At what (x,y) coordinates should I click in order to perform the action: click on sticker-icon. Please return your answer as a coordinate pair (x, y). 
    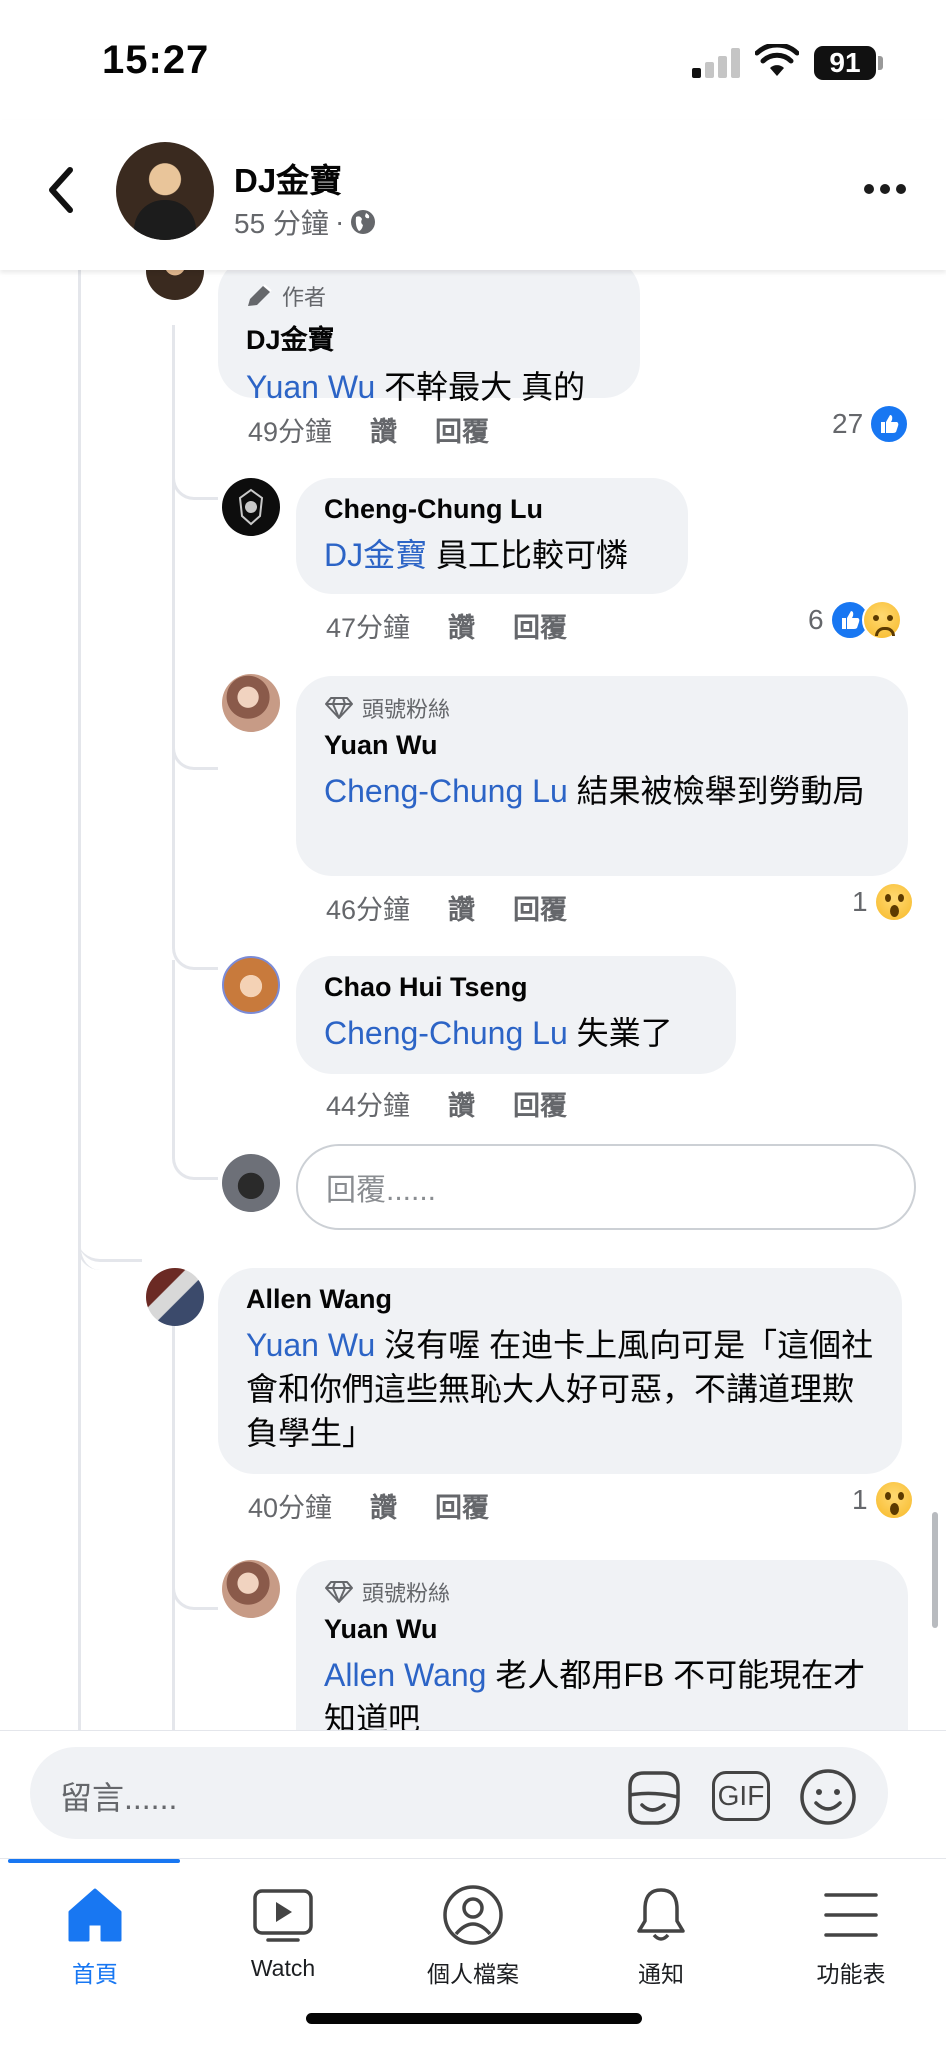
    Looking at the image, I should click on (653, 1797).